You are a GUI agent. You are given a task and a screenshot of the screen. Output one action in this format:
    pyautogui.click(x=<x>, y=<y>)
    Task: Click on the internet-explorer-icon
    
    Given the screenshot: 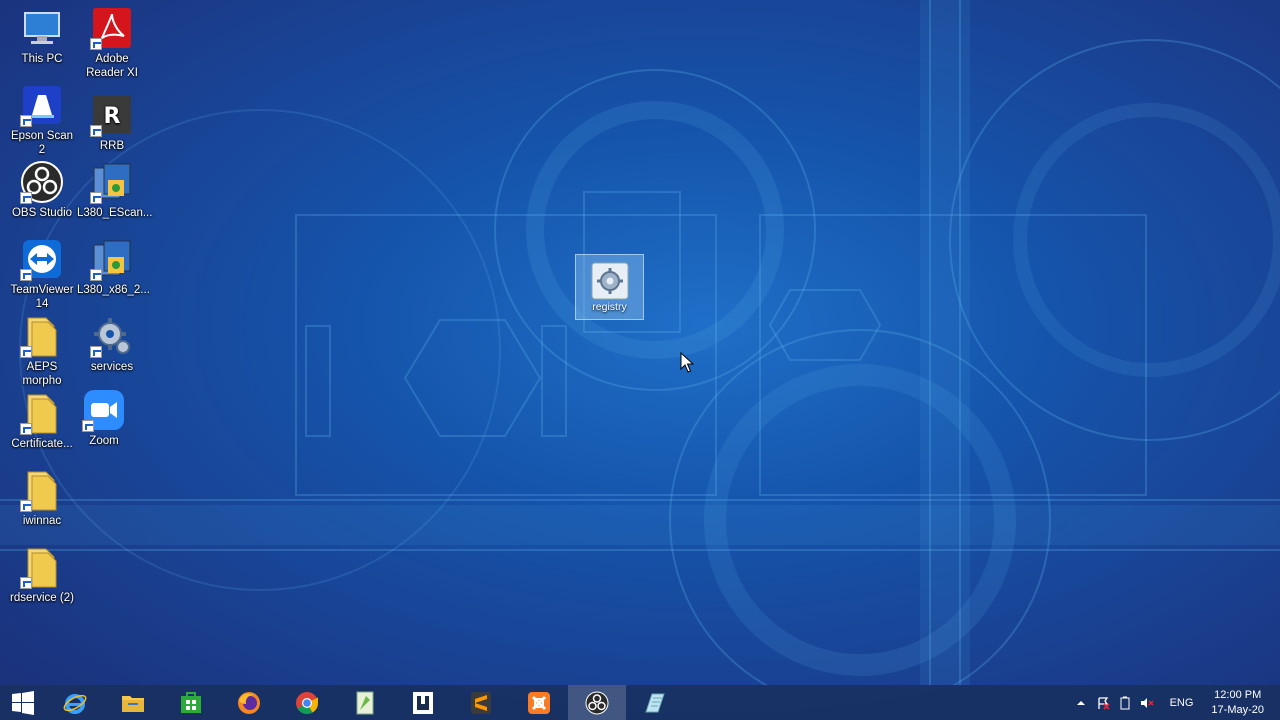 What is the action you would take?
    pyautogui.click(x=75, y=703)
    